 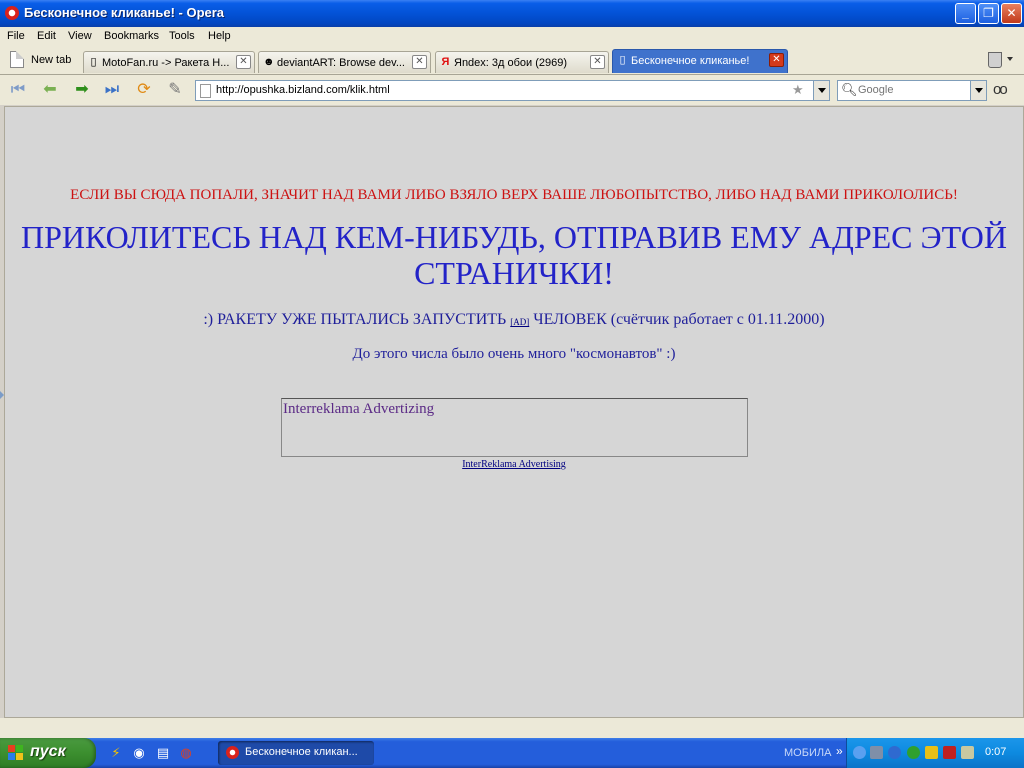 What do you see at coordinates (2, 395) in the screenshot?
I see `panel-toggle-icon` at bounding box center [2, 395].